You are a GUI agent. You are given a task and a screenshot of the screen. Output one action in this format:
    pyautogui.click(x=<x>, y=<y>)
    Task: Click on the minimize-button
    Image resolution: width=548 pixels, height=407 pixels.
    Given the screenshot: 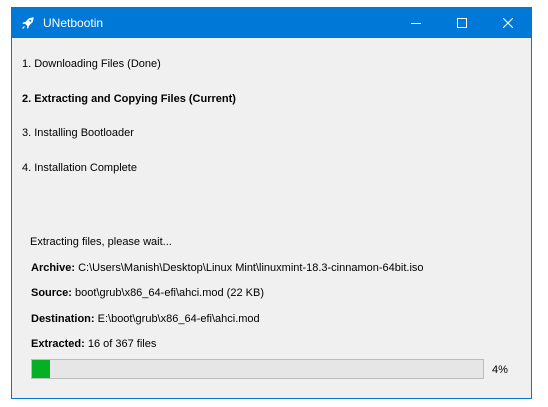 What is the action you would take?
    pyautogui.click(x=416, y=23)
    